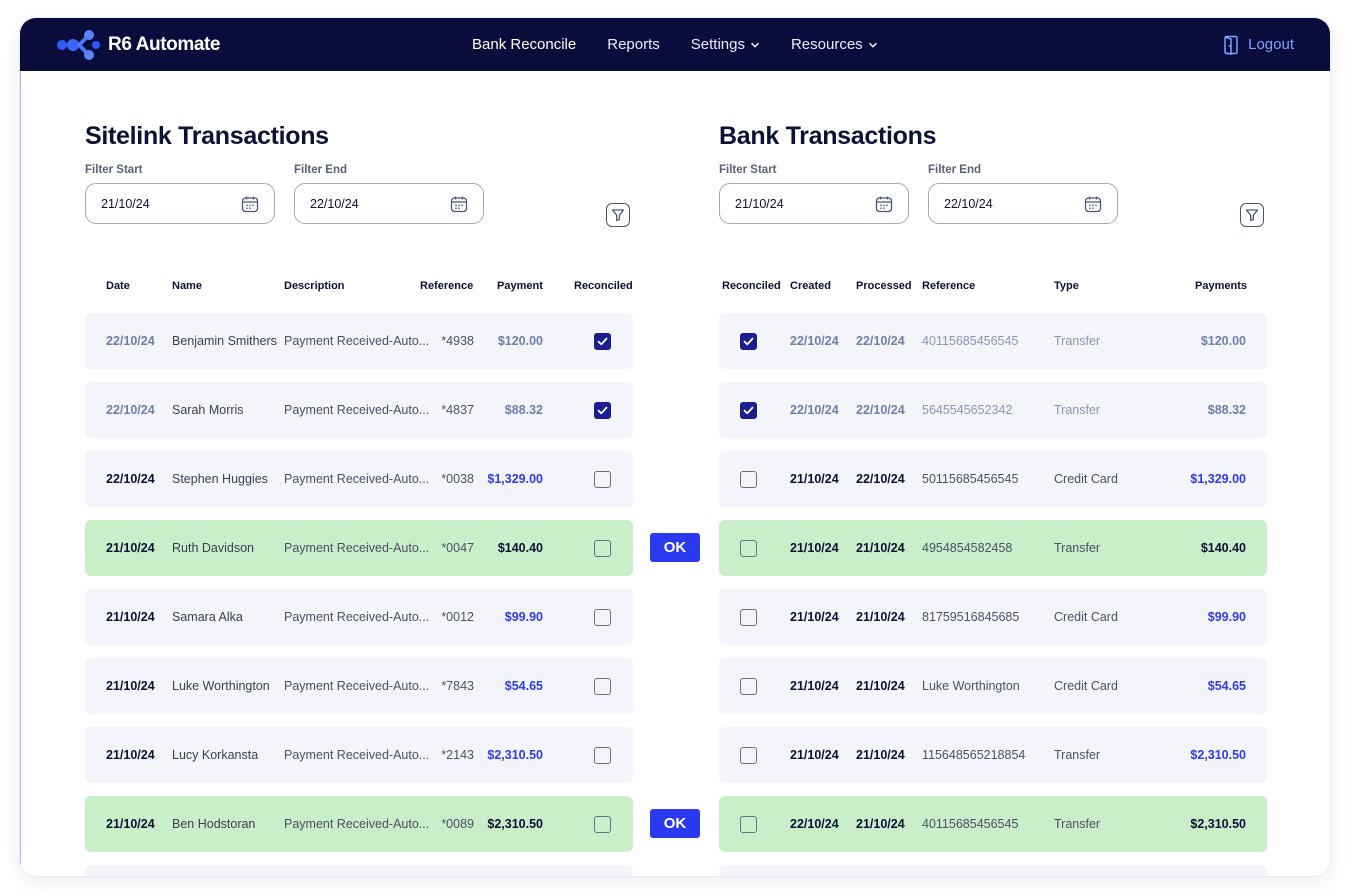 The width and height of the screenshot is (1346, 894). I want to click on nav-settings: Settings, so click(725, 44).